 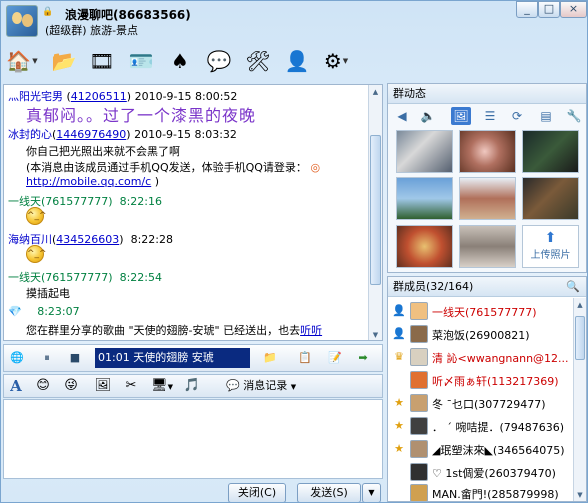 I want to click on message-header: 冰封的心(1446976490) 2010-9-15 8:03:32, so click(x=122, y=134).